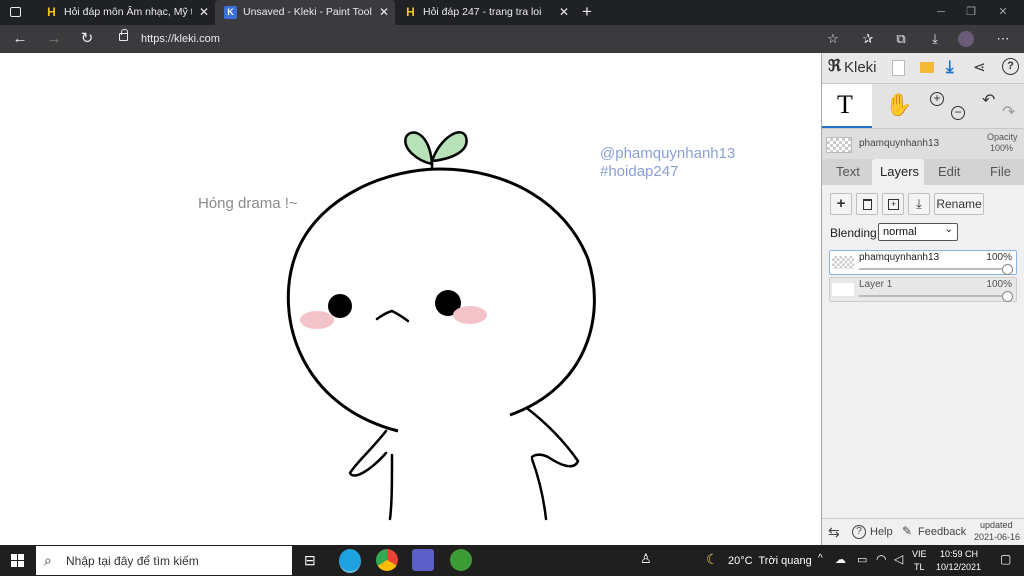 The image size is (1024, 576). Describe the element at coordinates (512, 39) in the screenshot. I see `browser-toolbar: ← → ↻ https://kleki.com ☆ ✰ ⧉ ⤓ ⋯` at that location.